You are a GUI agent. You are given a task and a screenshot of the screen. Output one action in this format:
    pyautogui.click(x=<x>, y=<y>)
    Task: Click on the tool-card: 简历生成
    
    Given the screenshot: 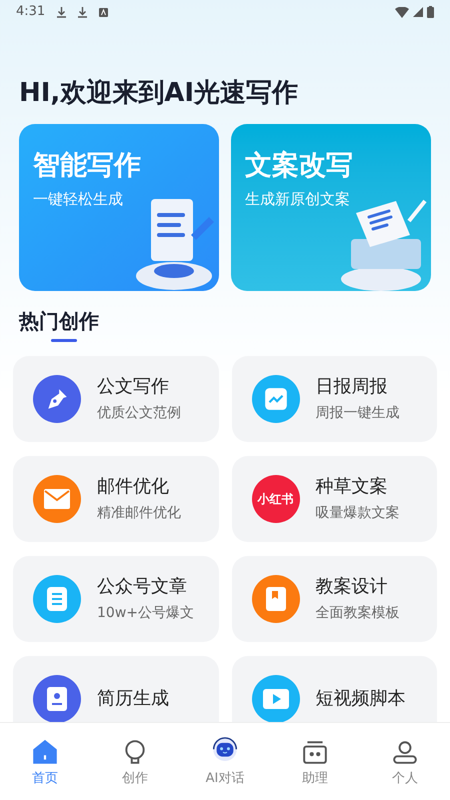 What is the action you would take?
    pyautogui.click(x=115, y=689)
    